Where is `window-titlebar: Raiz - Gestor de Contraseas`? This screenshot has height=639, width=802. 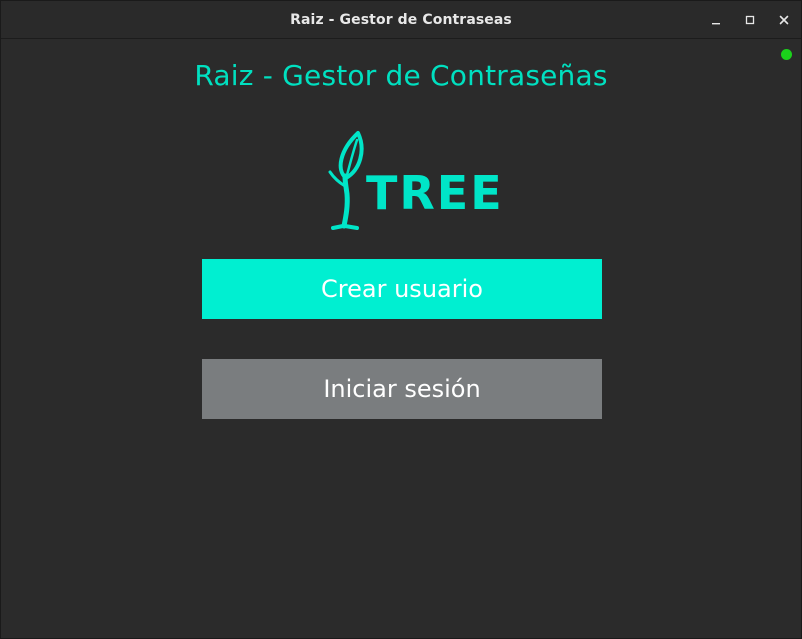 window-titlebar: Raiz - Gestor de Contraseas is located at coordinates (401, 20).